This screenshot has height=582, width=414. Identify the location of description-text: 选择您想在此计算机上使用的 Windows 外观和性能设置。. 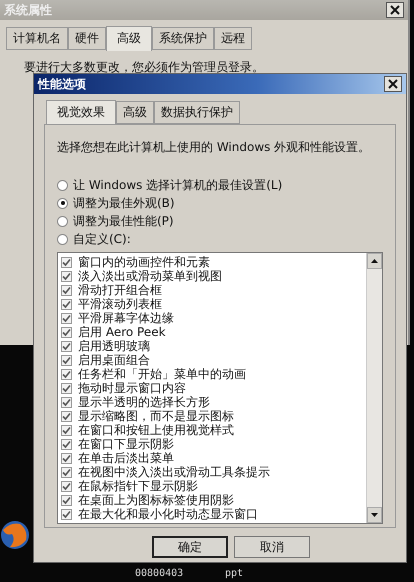
(214, 147).